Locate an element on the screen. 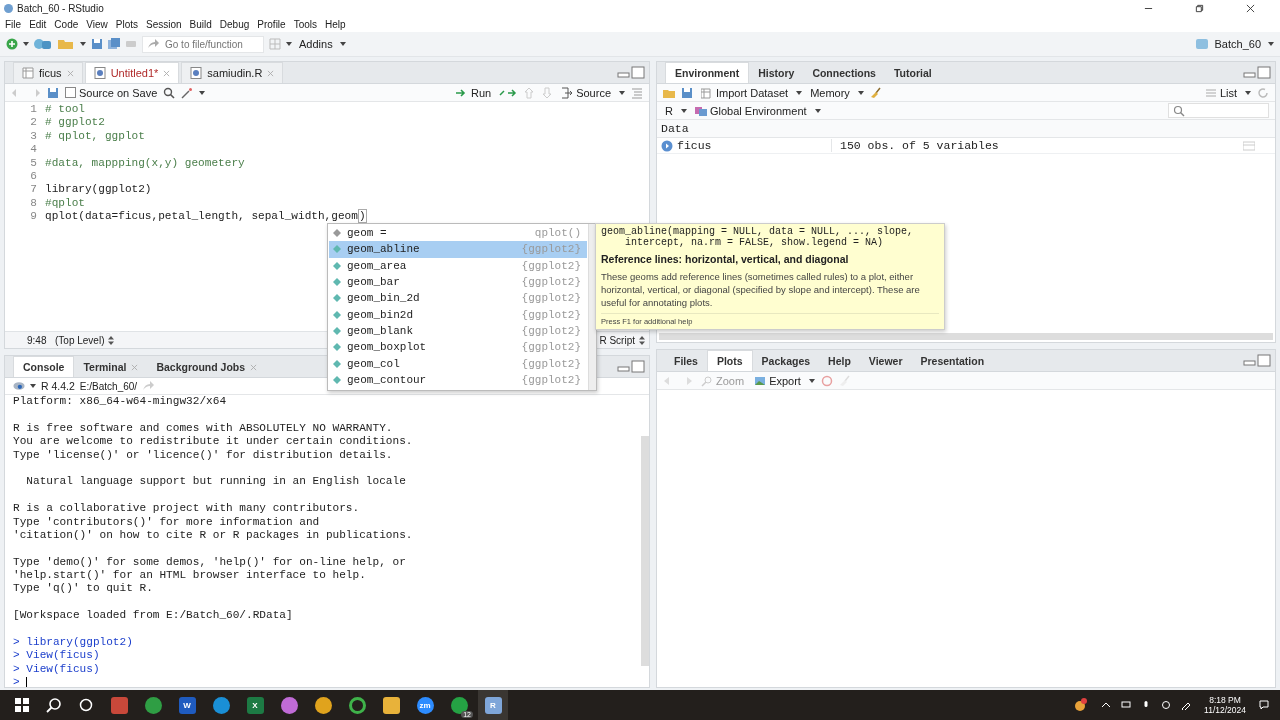 Image resolution: width=1280 pixels, height=720 pixels. go-to-file-field: Go to file/function is located at coordinates (203, 44).